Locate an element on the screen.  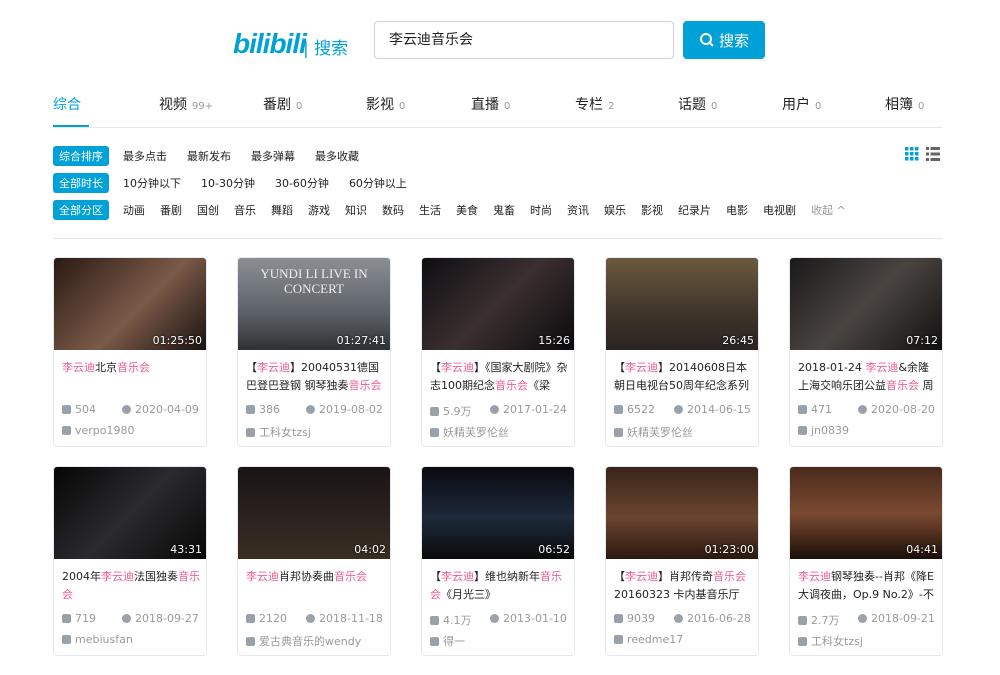
uploader: 得一 is located at coordinates (447, 641).